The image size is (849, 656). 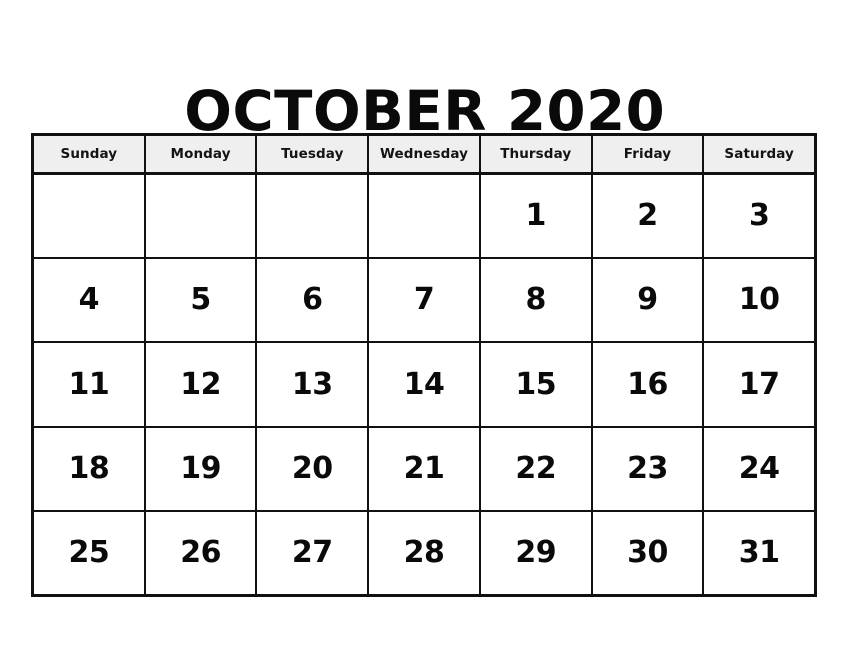 I want to click on weekday-header-wednesday: Wednesday, so click(x=425, y=154).